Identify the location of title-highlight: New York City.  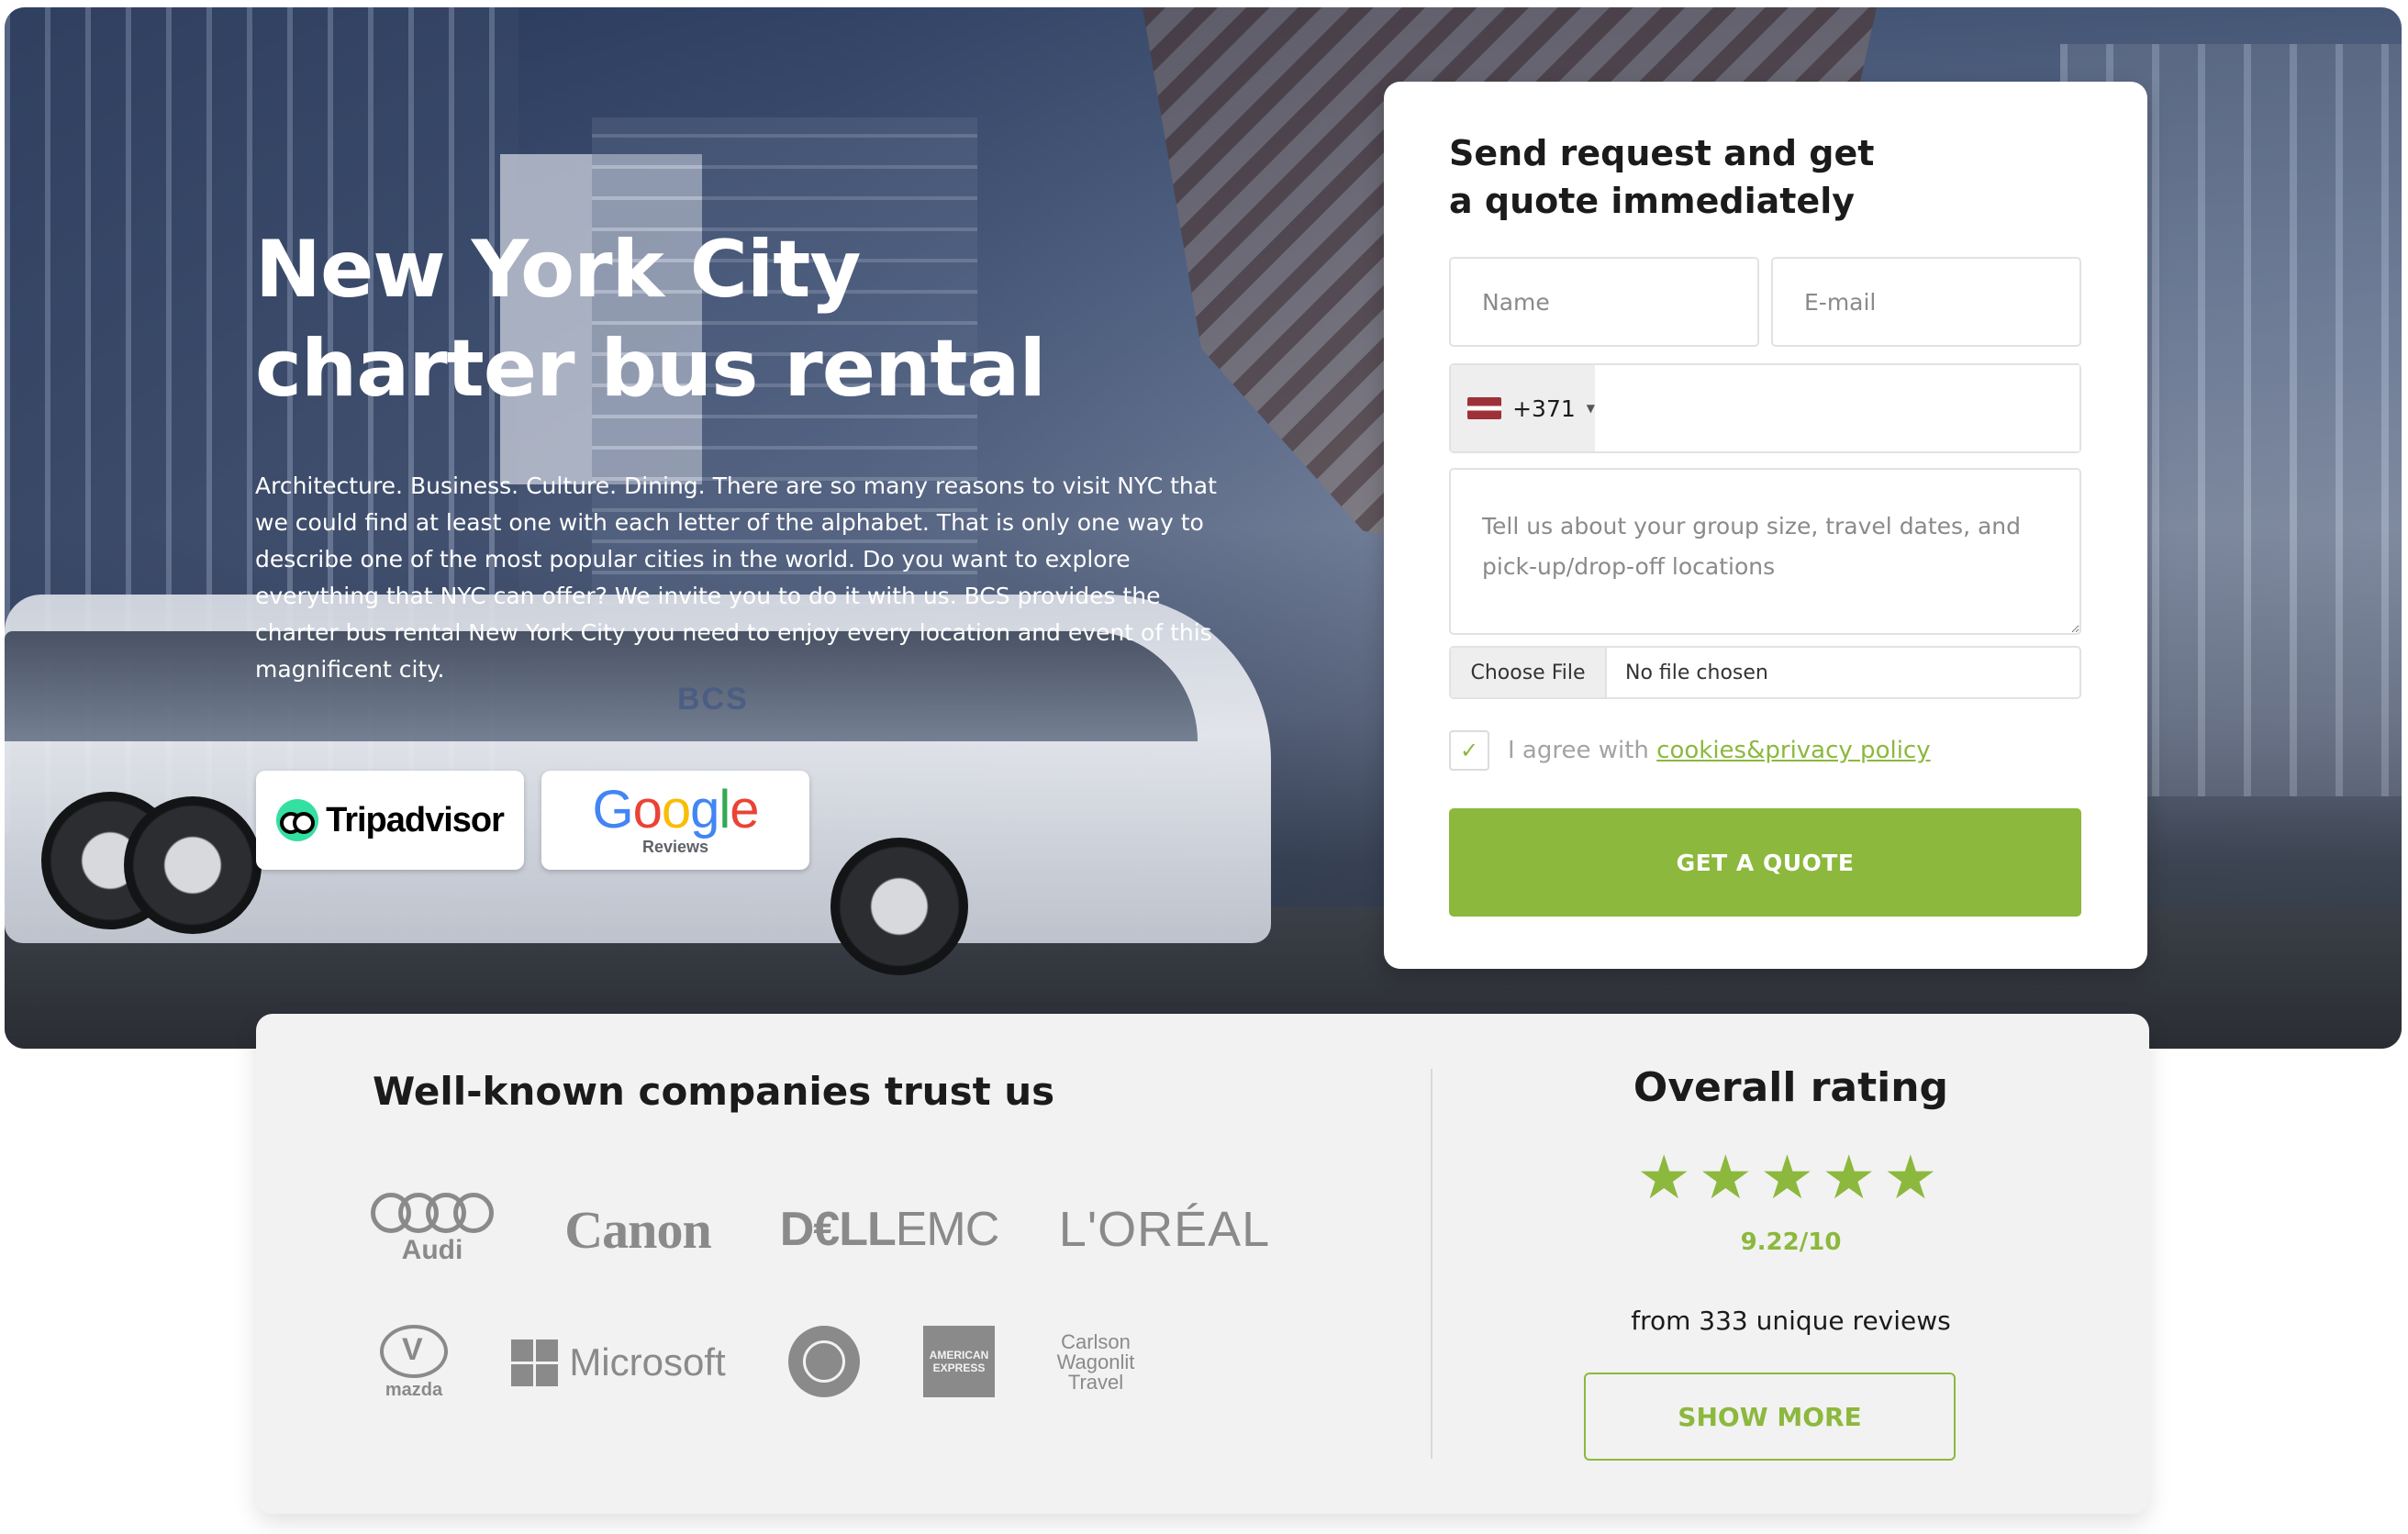
(559, 269).